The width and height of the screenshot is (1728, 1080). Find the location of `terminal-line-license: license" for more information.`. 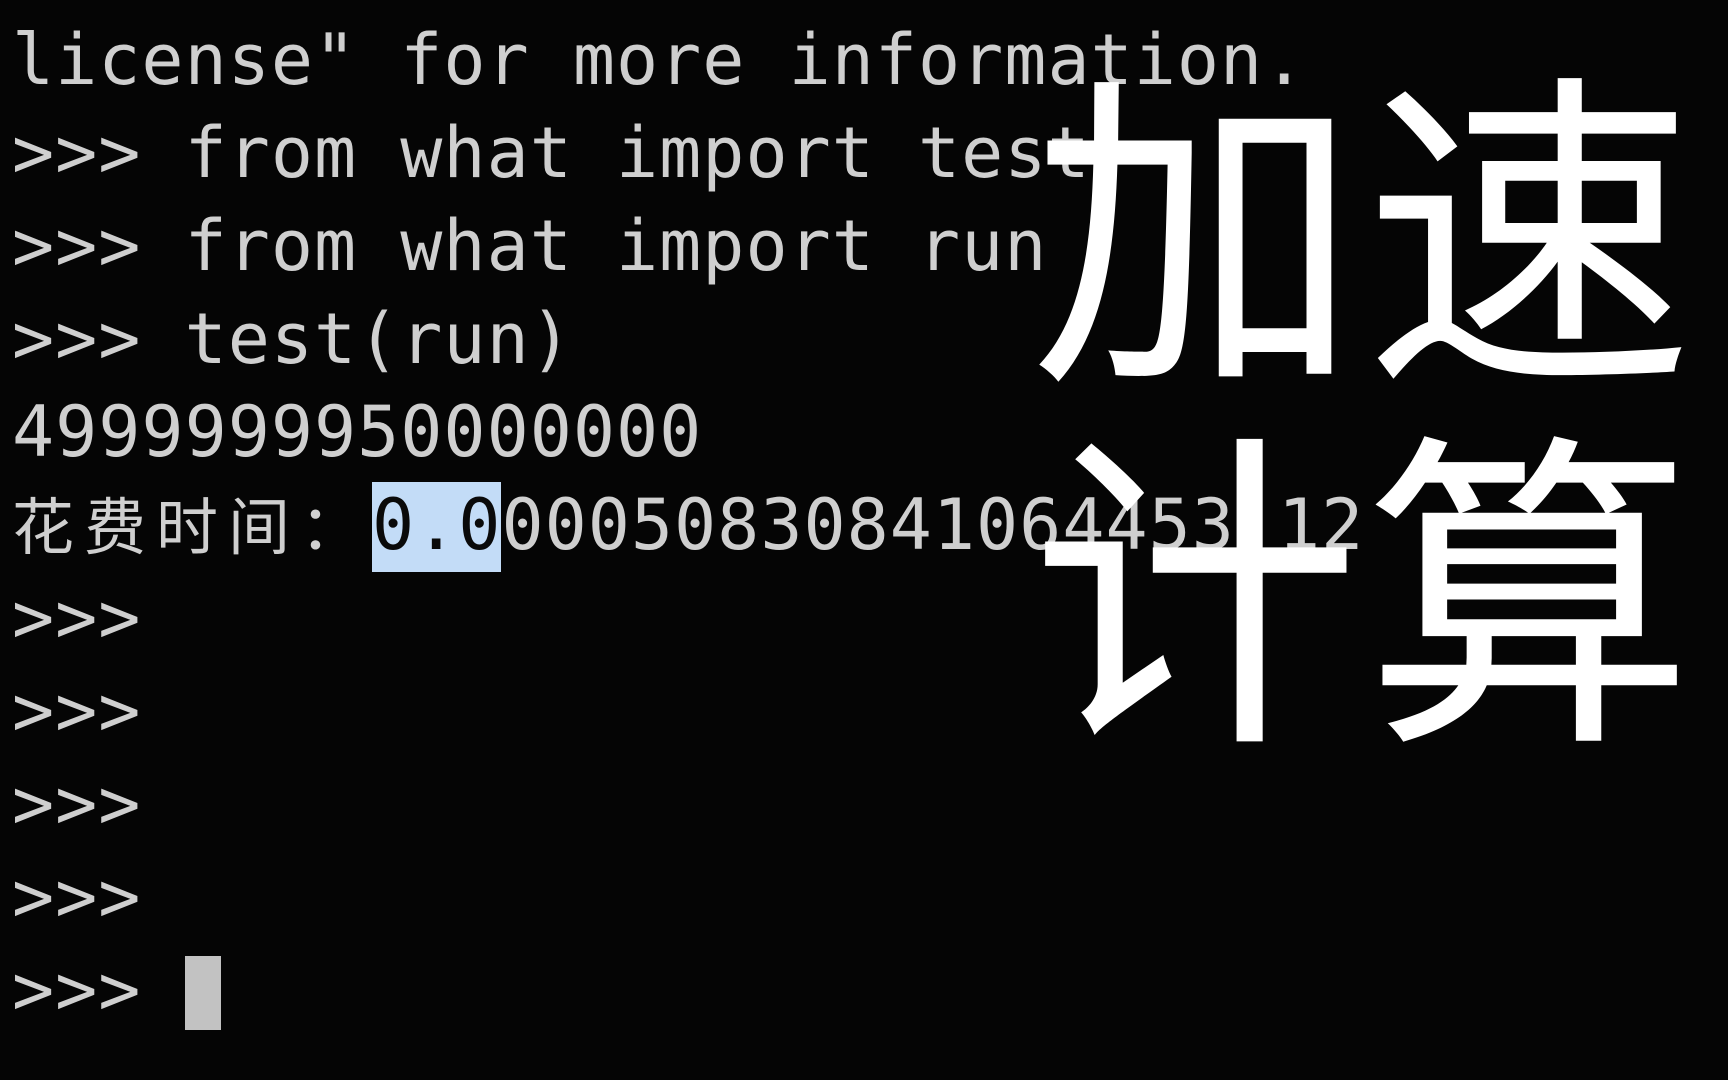

terminal-line-license: license" for more information. is located at coordinates (659, 60).